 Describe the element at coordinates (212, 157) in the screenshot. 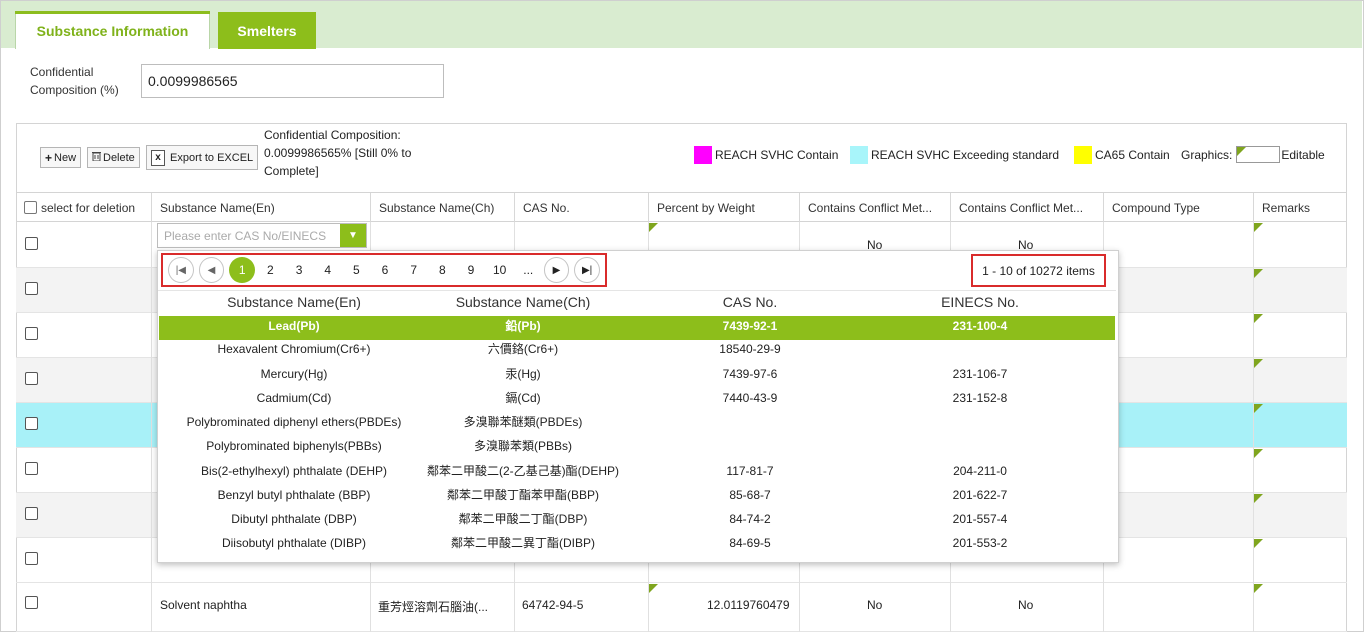

I see `export-excel-label: Export to EXCEL` at that location.